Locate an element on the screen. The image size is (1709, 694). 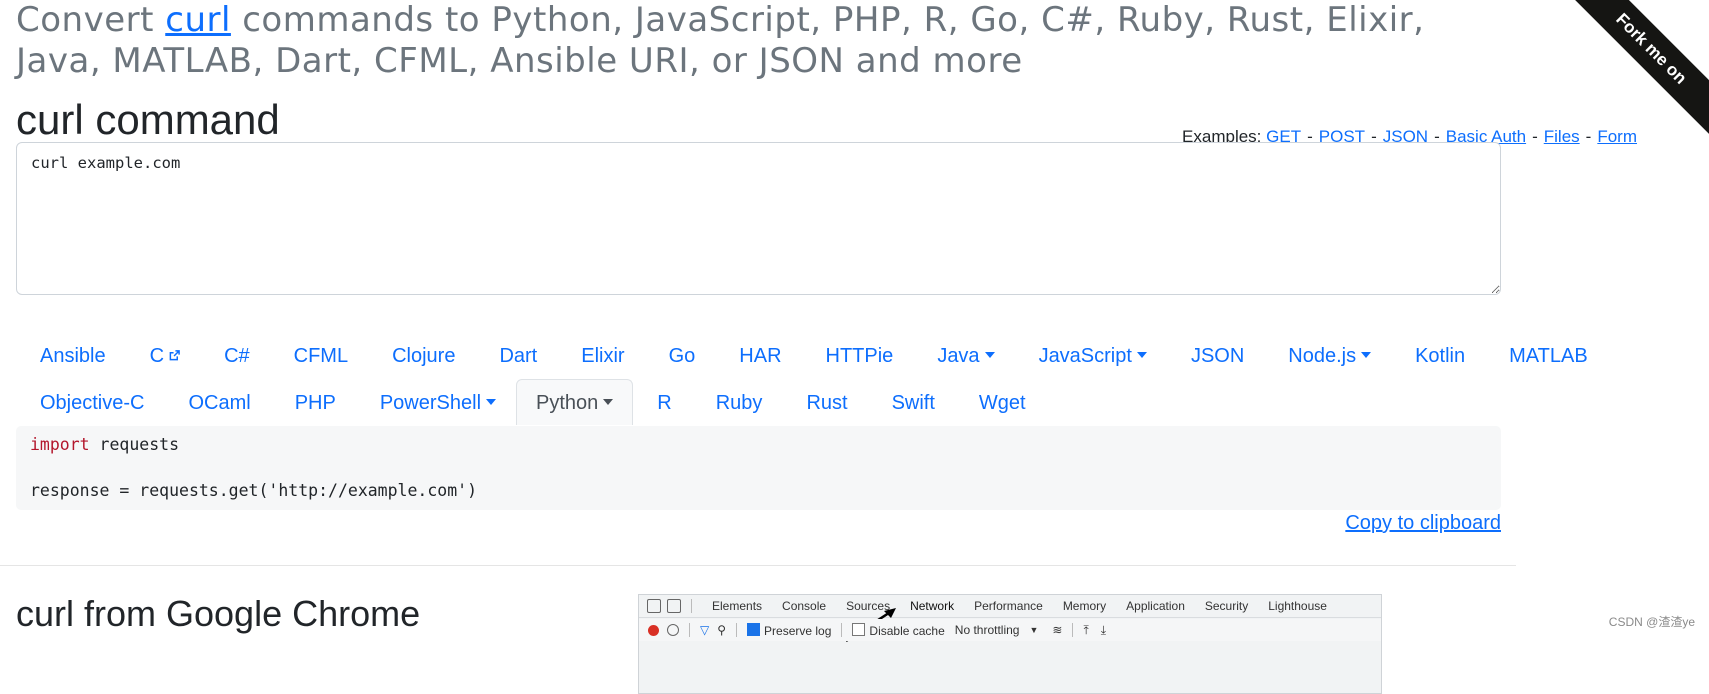
tab-label: Node.js is located at coordinates (1322, 356).